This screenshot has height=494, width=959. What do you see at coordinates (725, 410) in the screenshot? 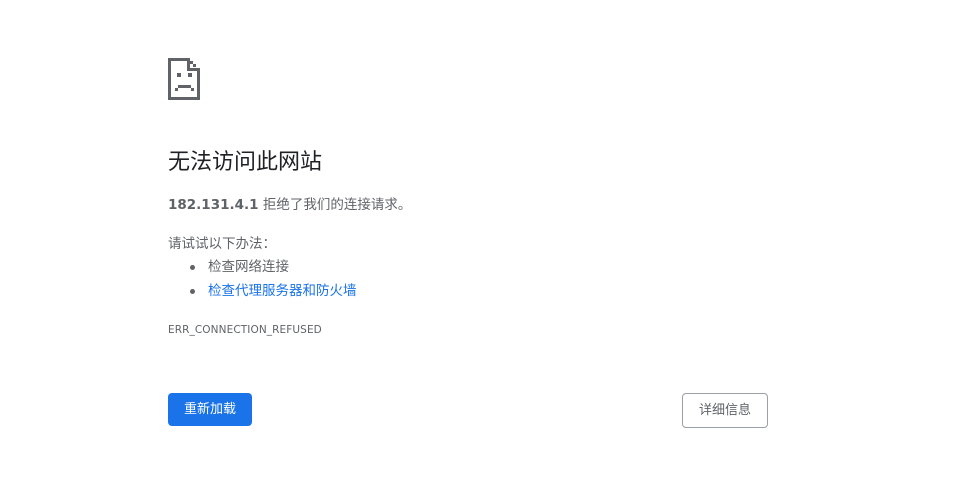
I see `details-button: 详细信息` at bounding box center [725, 410].